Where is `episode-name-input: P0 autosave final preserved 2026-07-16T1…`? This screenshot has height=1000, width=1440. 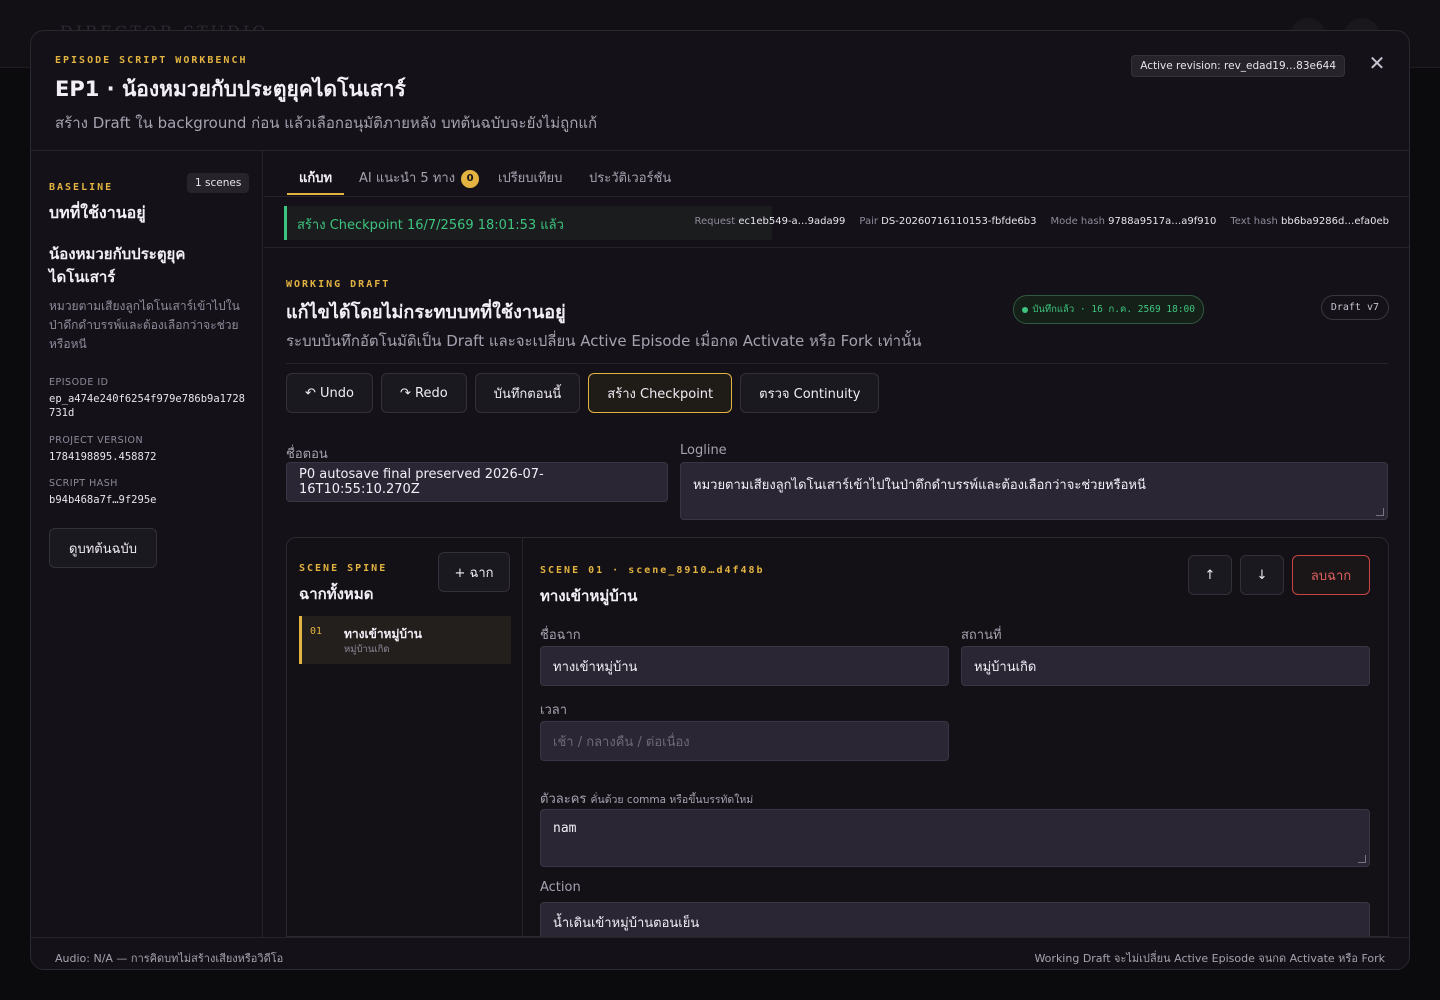 episode-name-input: P0 autosave final preserved 2026-07-16T1… is located at coordinates (477, 482).